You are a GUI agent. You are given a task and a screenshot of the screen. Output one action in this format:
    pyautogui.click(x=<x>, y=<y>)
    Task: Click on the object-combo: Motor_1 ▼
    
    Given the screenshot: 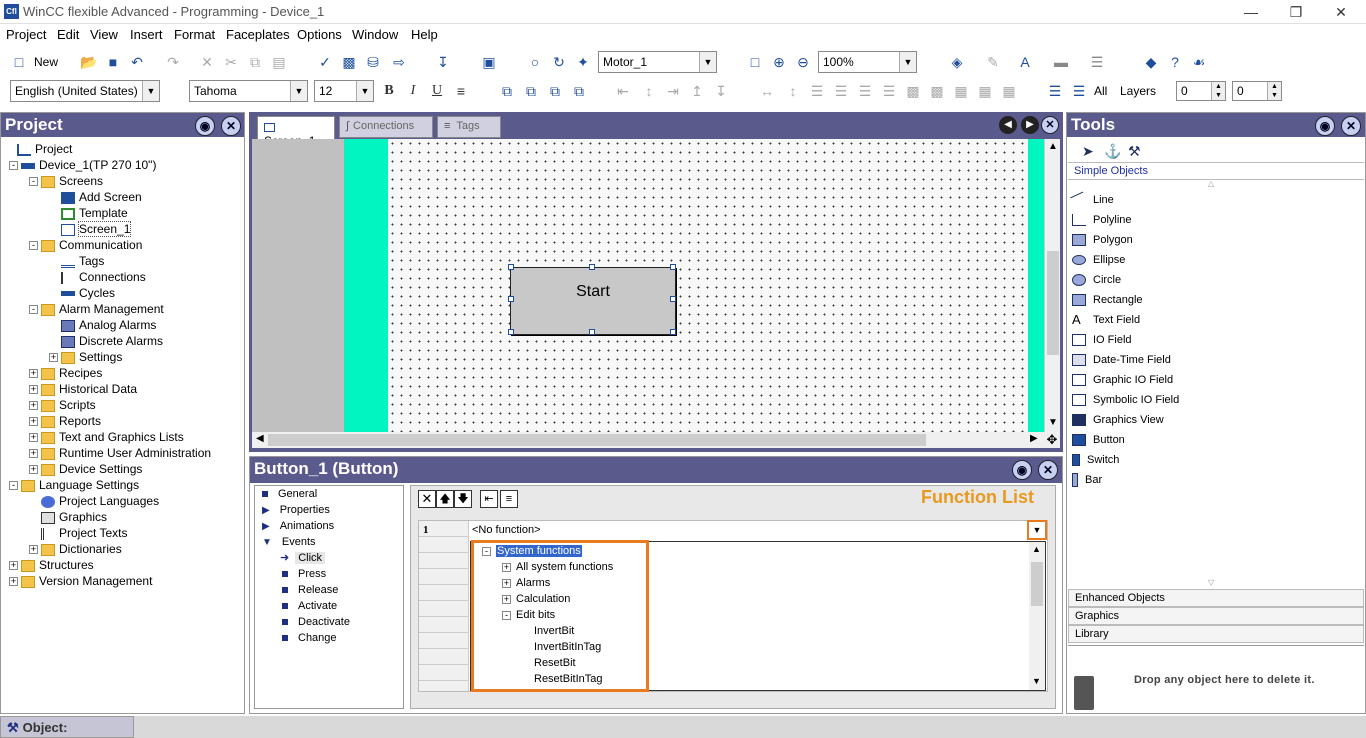 What is the action you would take?
    pyautogui.click(x=657, y=62)
    